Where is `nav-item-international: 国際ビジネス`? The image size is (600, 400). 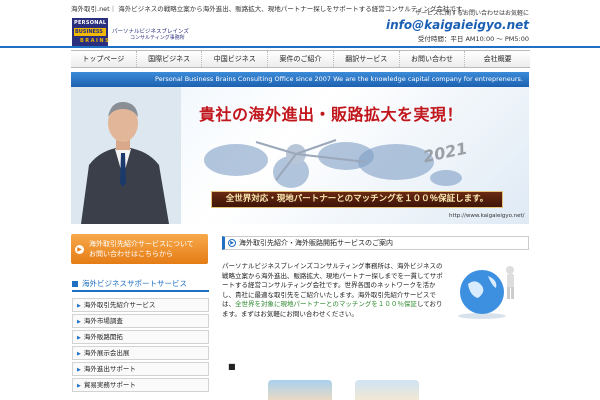
nav-item-international: 国際ビジネス is located at coordinates (170, 59).